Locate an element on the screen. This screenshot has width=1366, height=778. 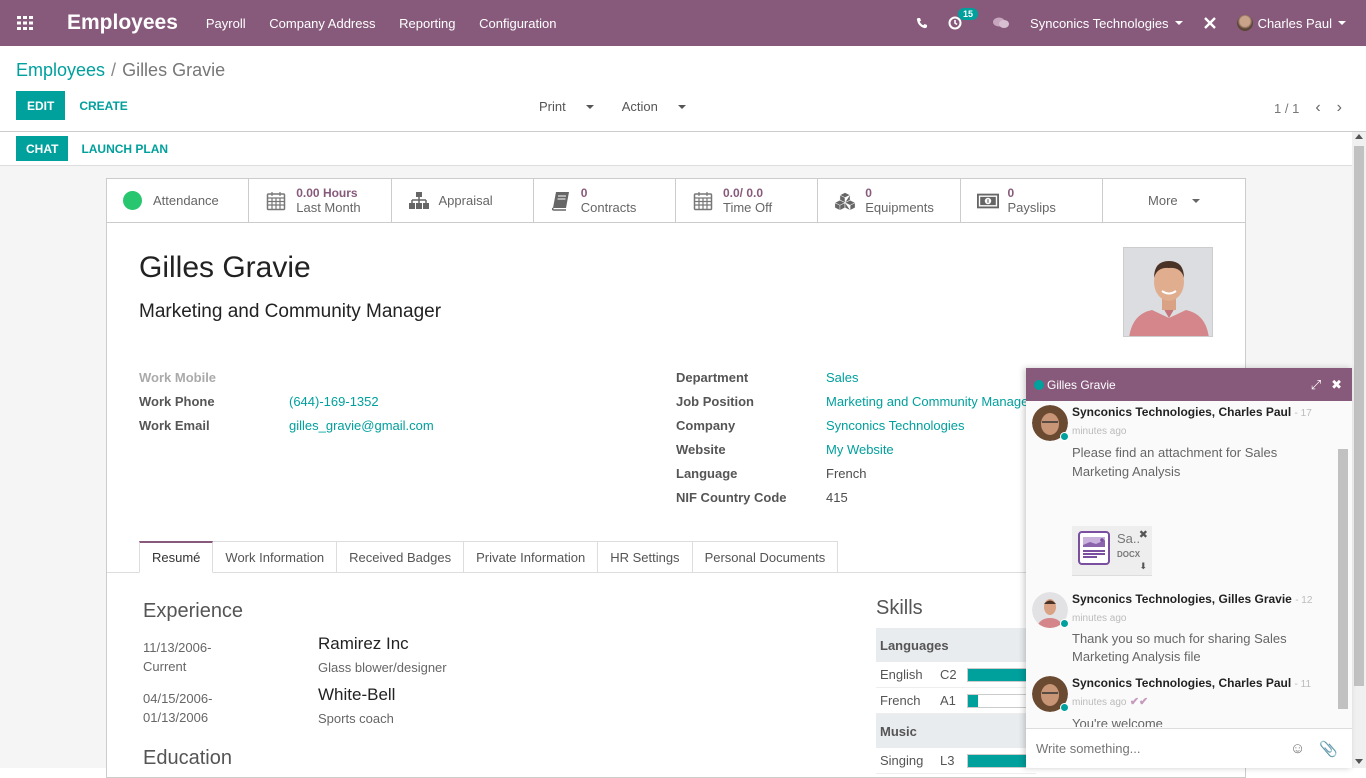
attendance-button: Attendance is located at coordinates (178, 200).